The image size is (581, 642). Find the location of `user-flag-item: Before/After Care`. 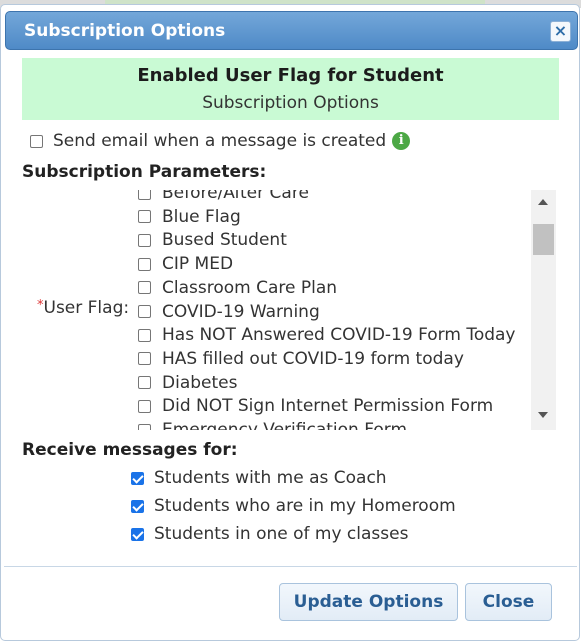

user-flag-item: Before/After Care is located at coordinates (223, 197).